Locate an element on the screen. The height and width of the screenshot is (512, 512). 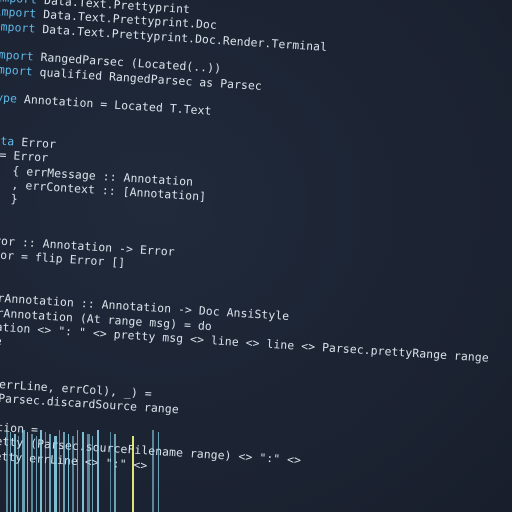
glitch-artifact-overlay is located at coordinates (82, 471).